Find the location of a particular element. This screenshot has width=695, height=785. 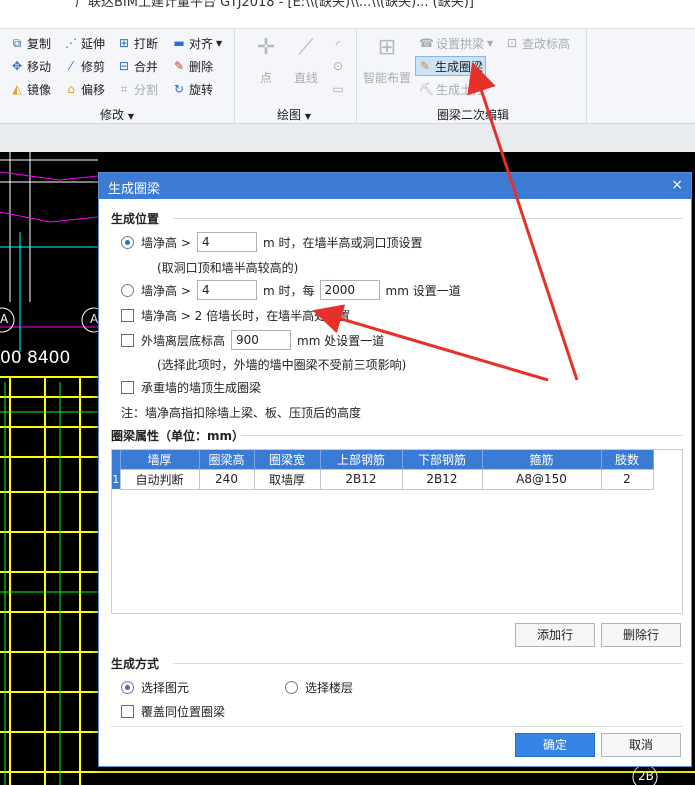

dialog-title: 生成圈梁 is located at coordinates (134, 189).